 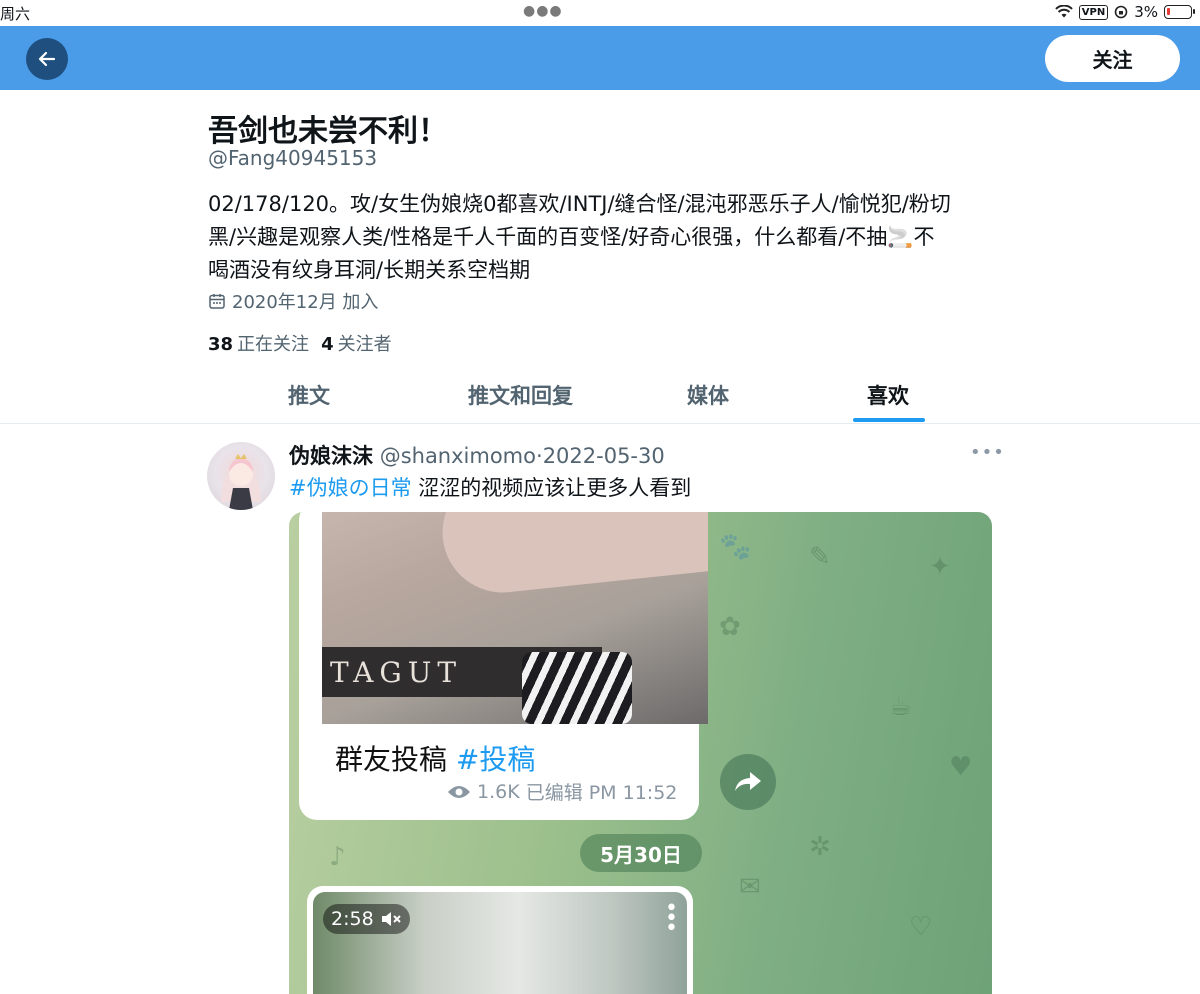 I want to click on arrow-left-icon, so click(x=47, y=59).